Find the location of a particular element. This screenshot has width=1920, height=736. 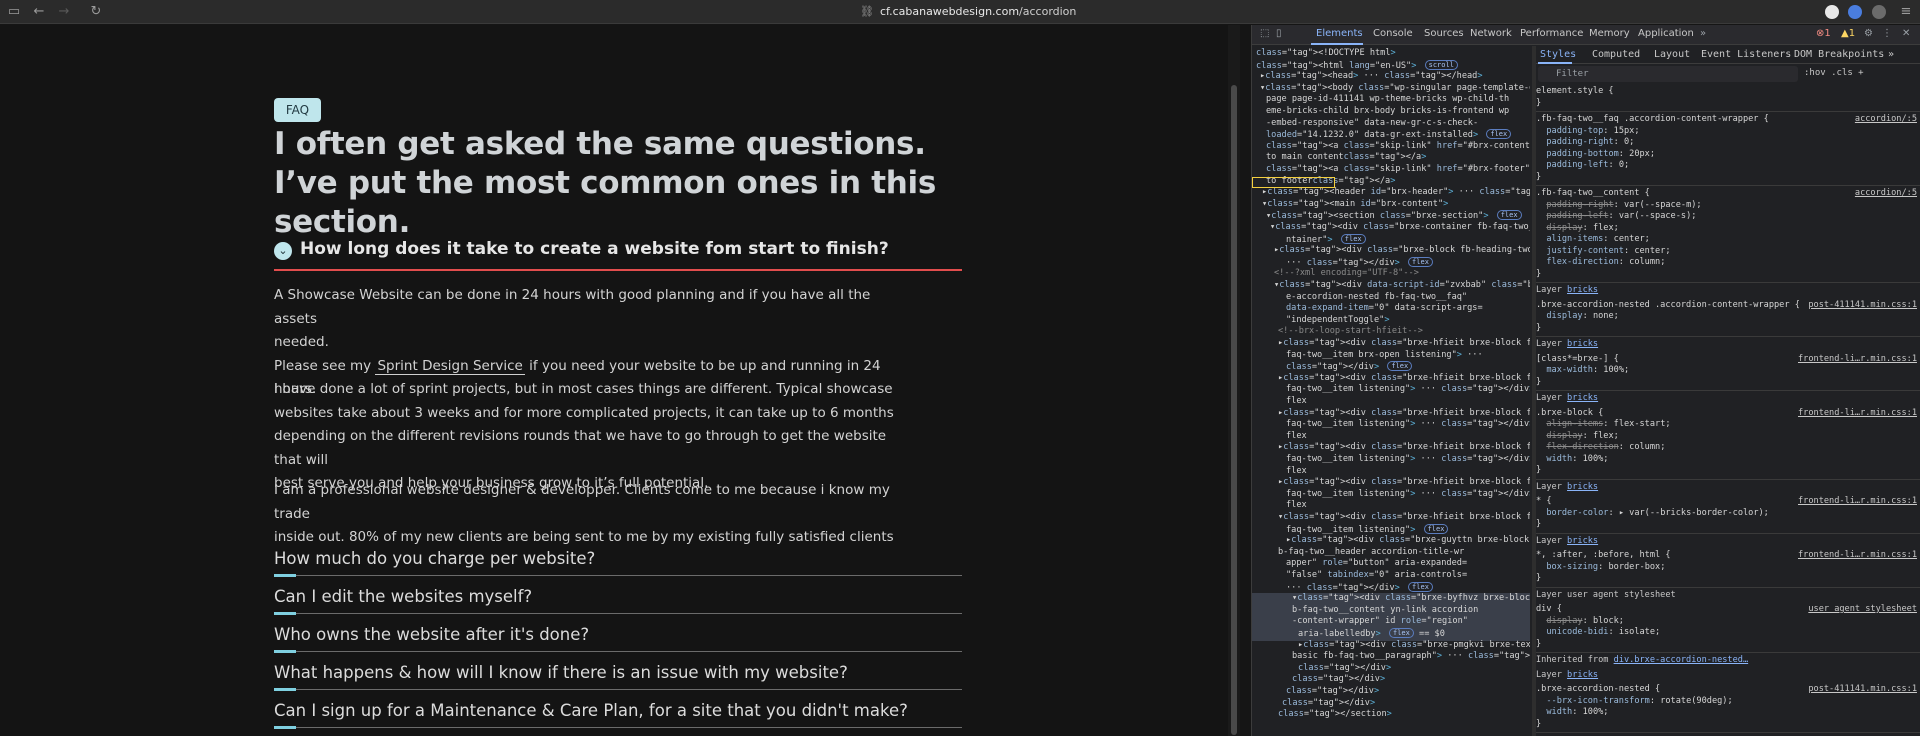

back-icon: ← is located at coordinates (39, 12).